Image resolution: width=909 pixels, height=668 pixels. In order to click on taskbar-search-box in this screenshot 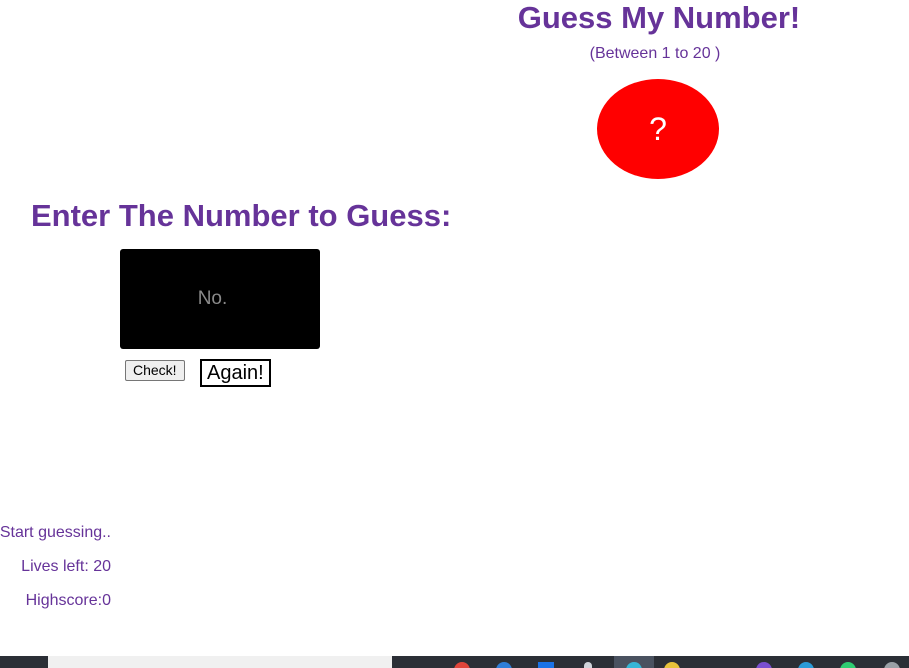, I will do `click(220, 662)`.